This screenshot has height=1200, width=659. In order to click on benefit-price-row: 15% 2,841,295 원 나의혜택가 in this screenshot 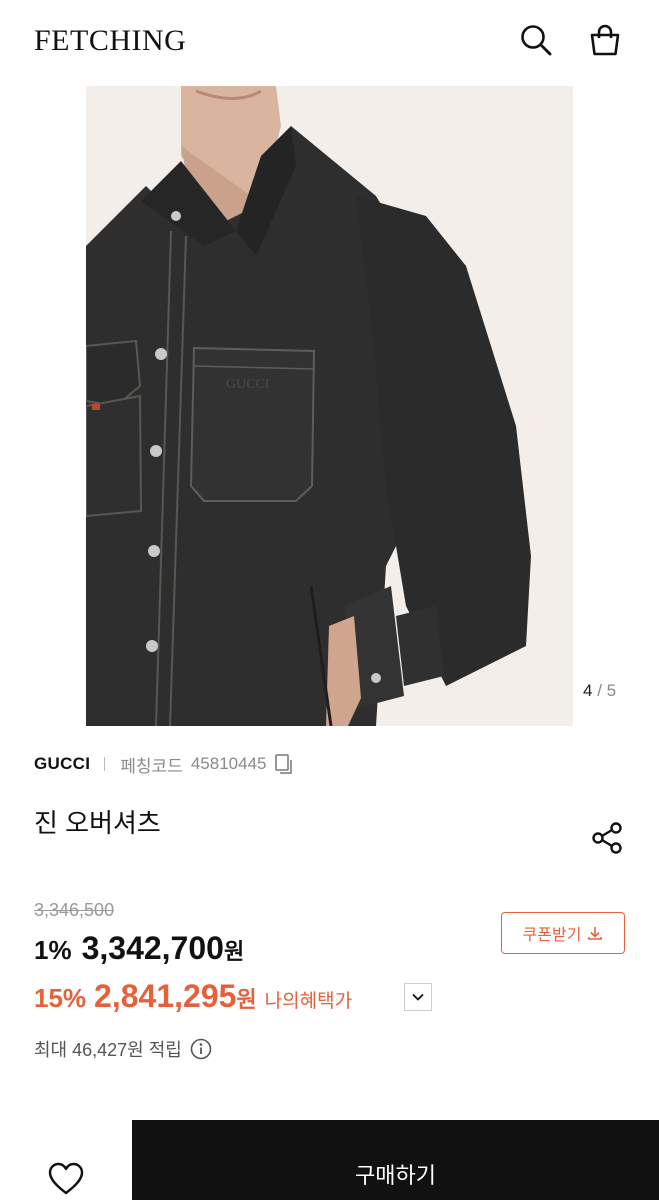, I will do `click(193, 998)`.